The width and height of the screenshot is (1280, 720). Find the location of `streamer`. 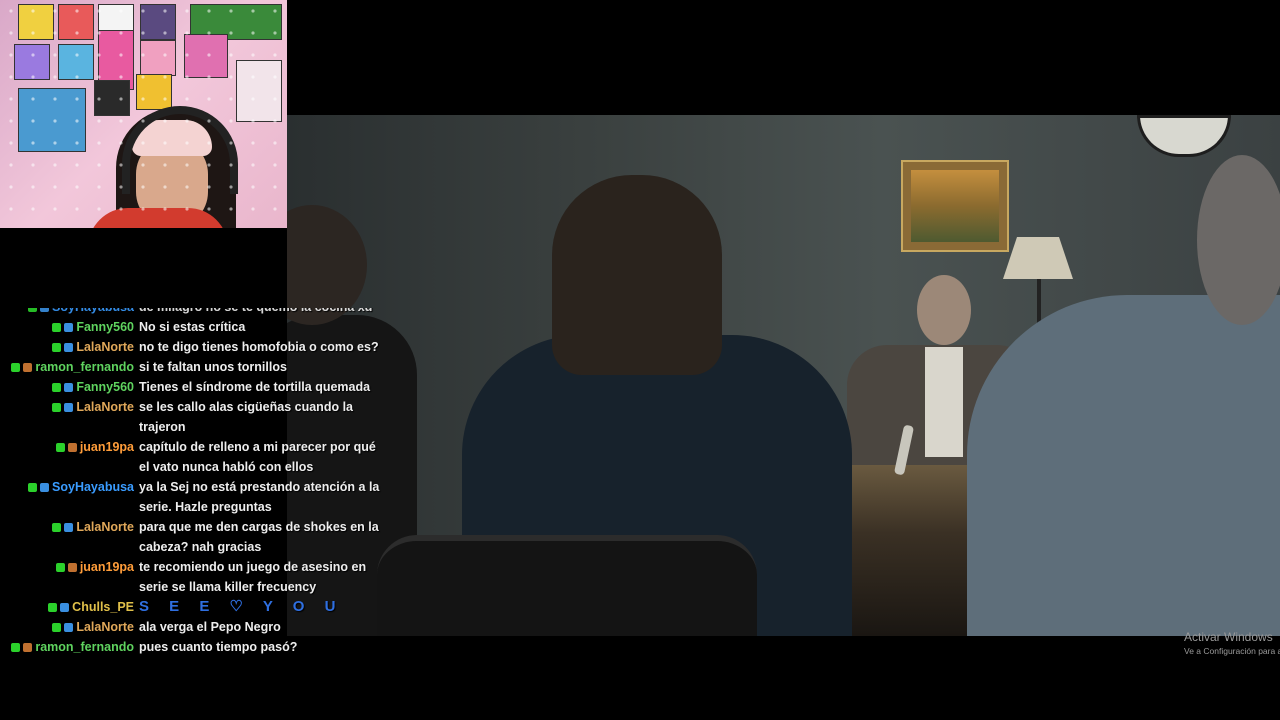

streamer is located at coordinates (173, 163).